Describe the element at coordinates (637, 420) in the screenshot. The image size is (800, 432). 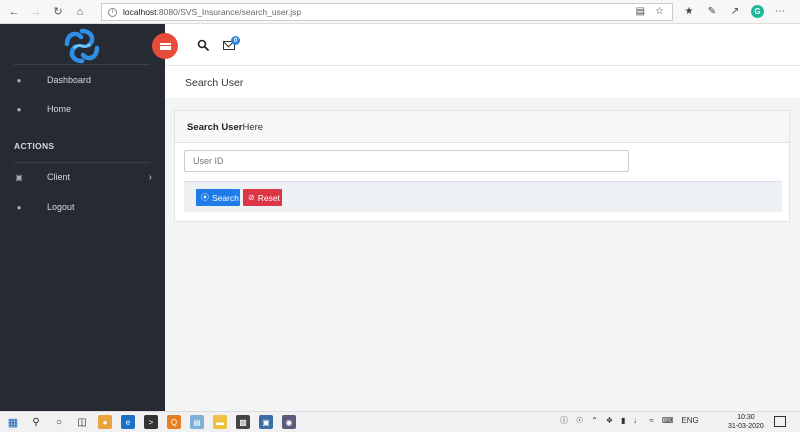
I see `volume-icon: ♩` at that location.